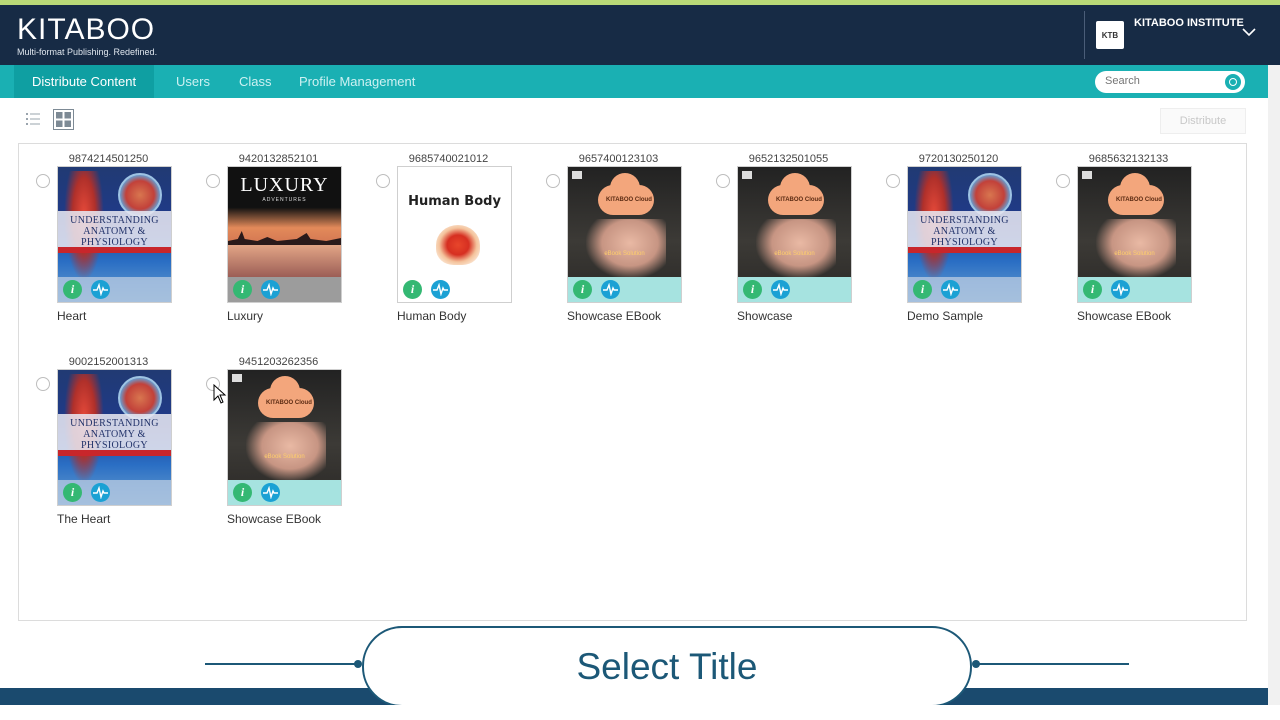 The height and width of the screenshot is (720, 1280). I want to click on book-title: Demo Sample, so click(945, 316).